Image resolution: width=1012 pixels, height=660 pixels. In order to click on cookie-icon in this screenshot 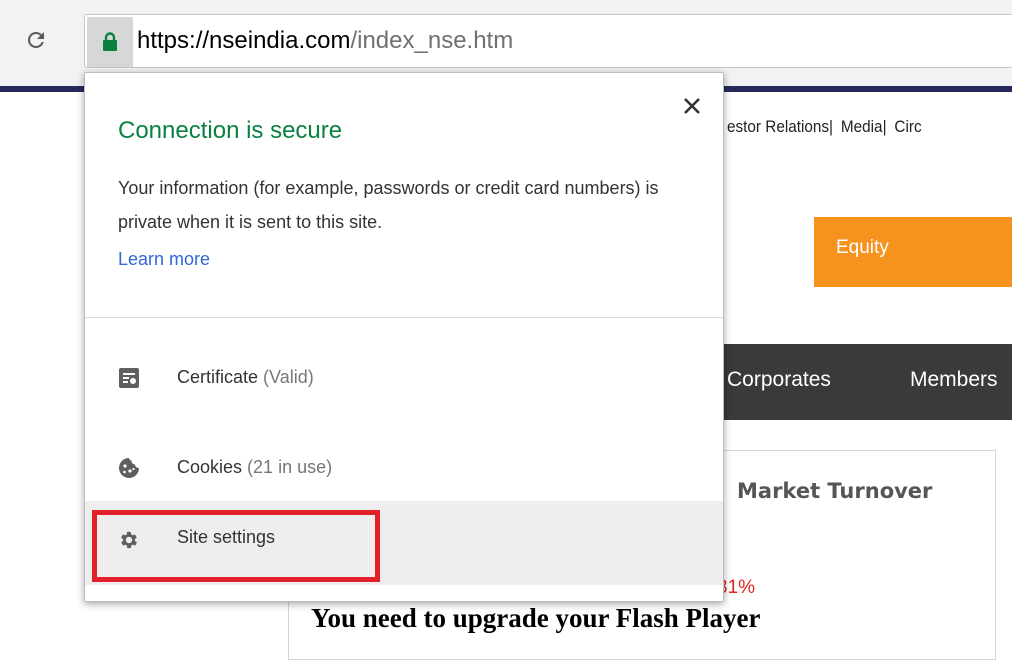, I will do `click(129, 468)`.